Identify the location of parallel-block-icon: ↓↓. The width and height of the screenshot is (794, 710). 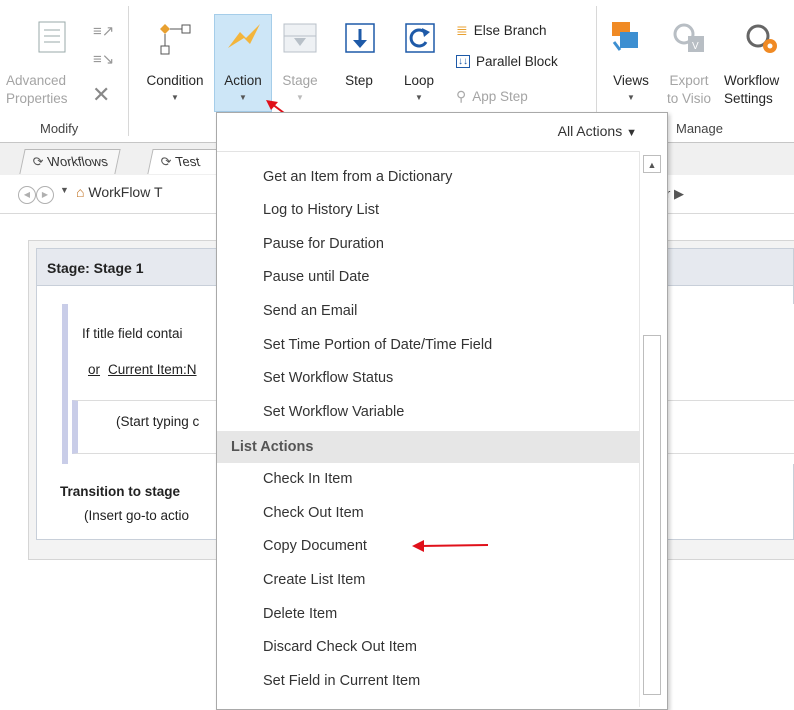
(463, 61).